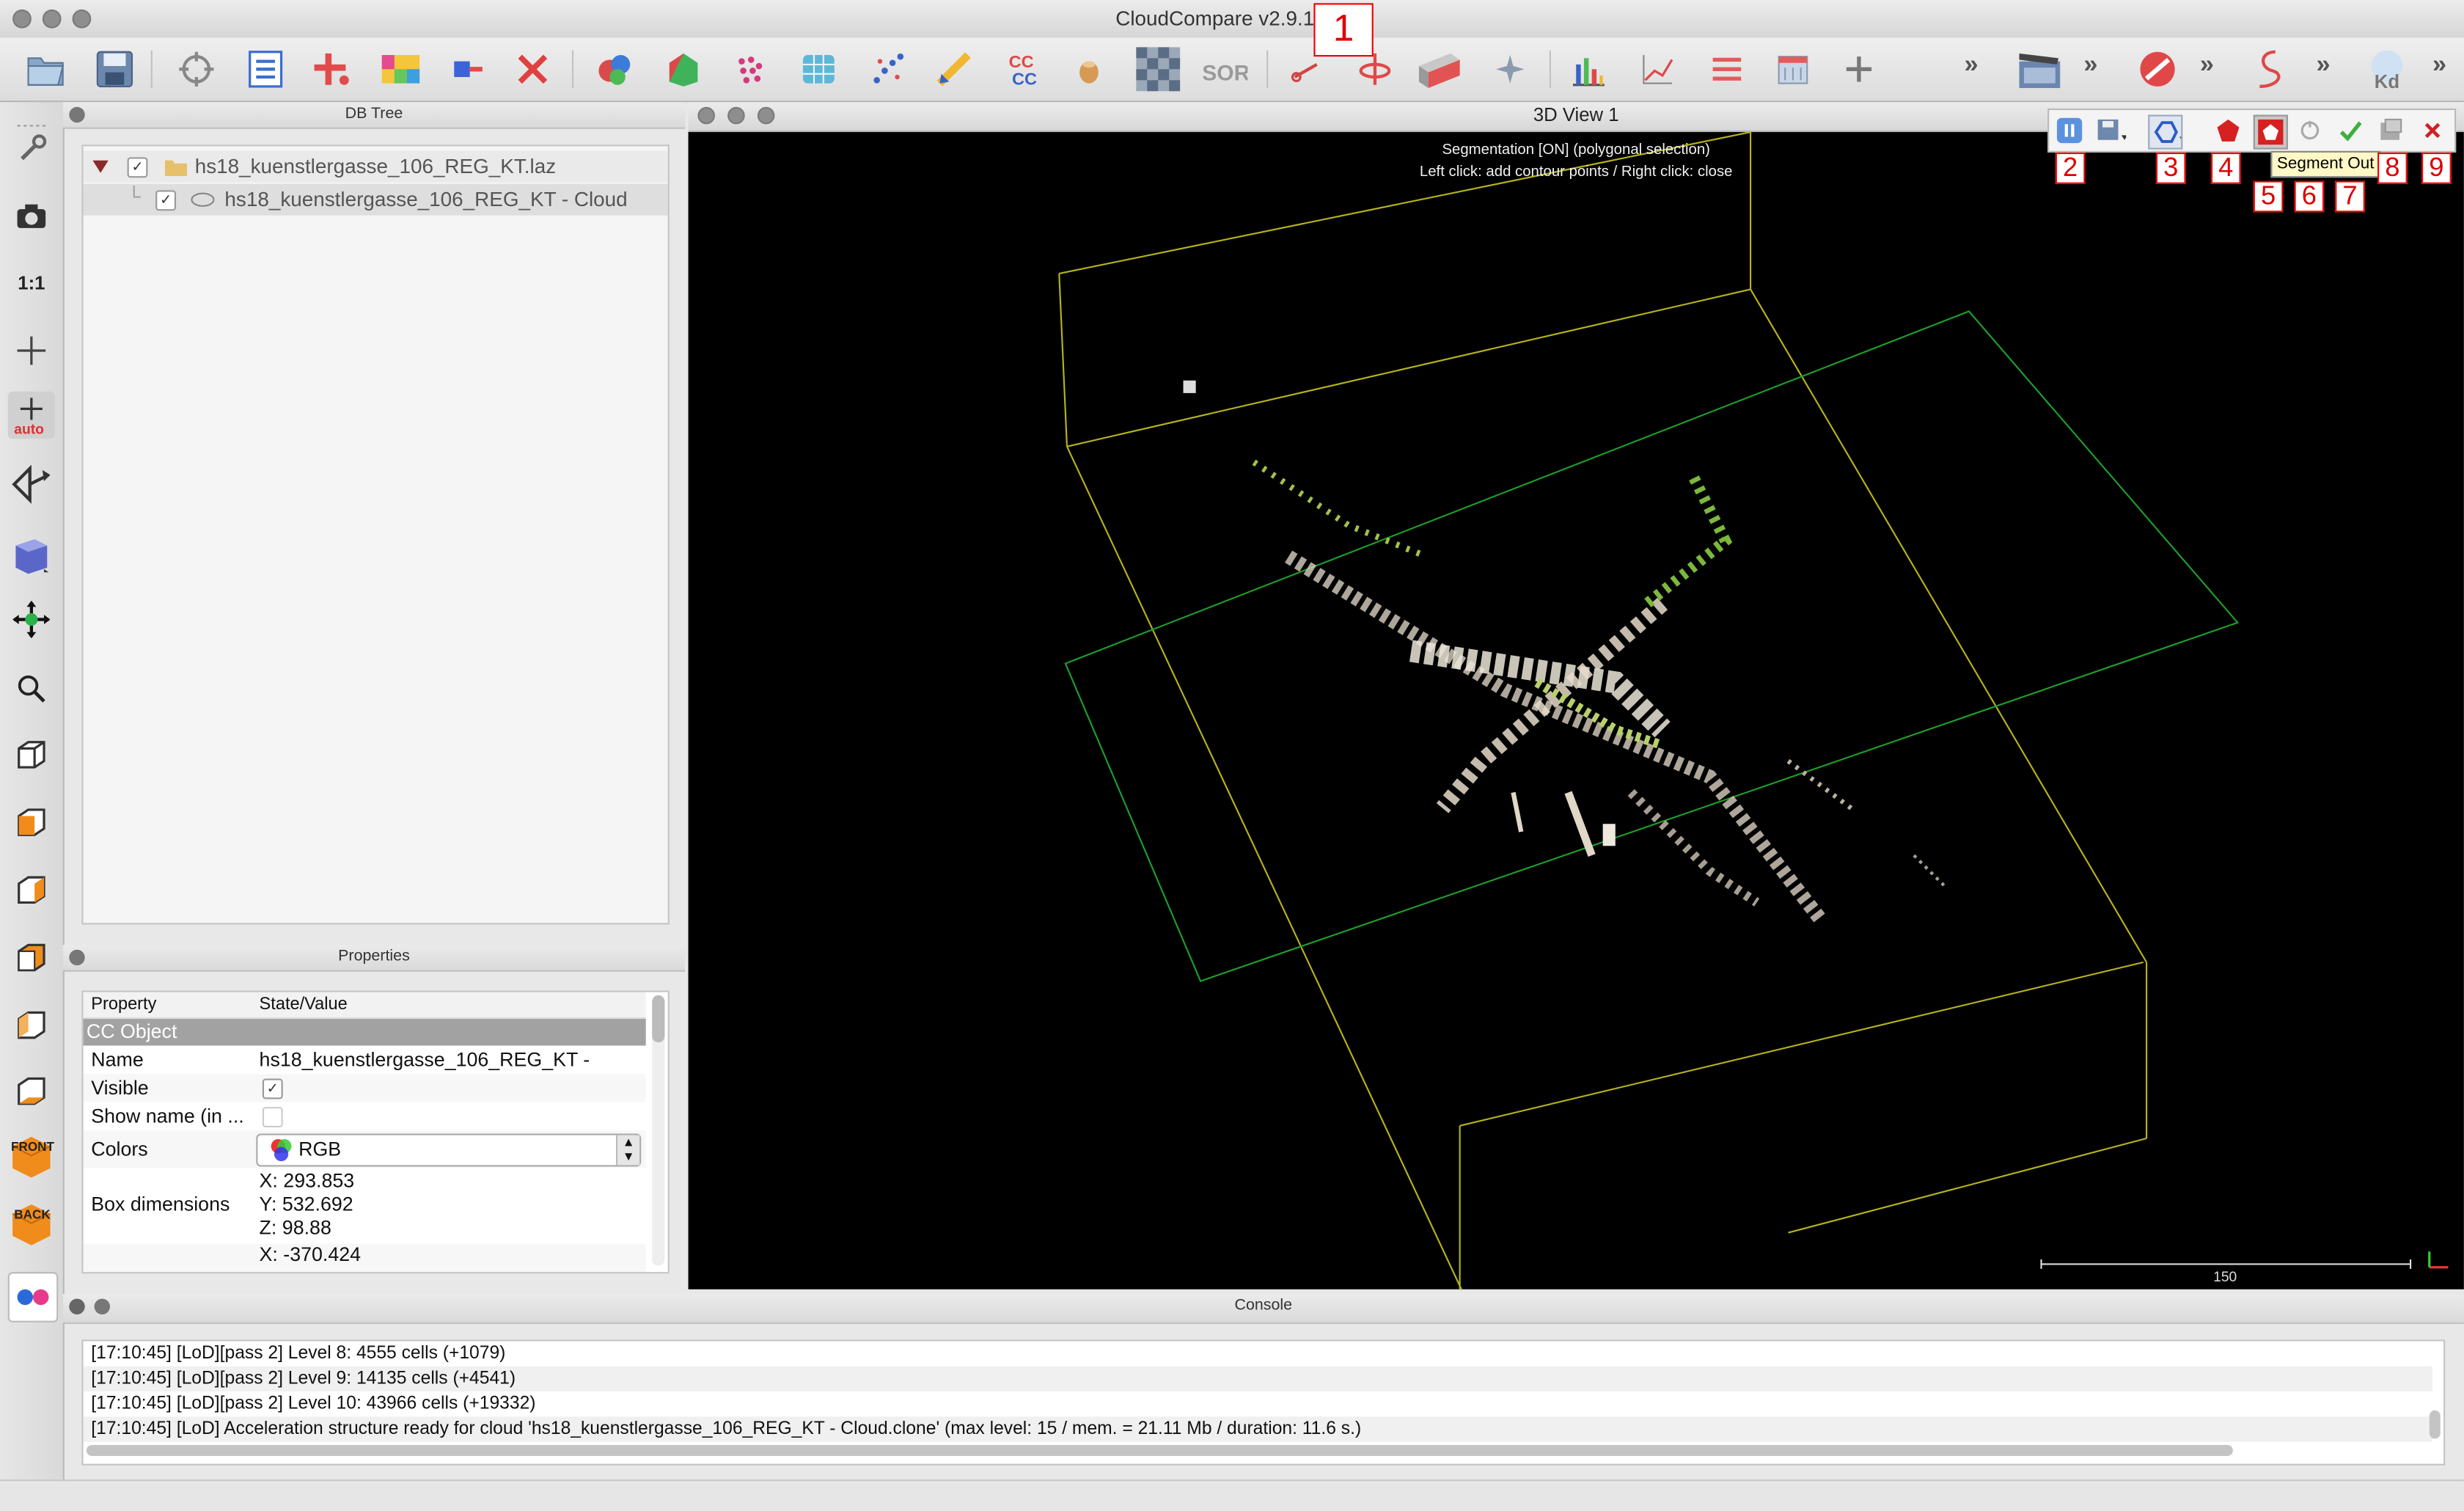  Describe the element at coordinates (124, 1005) in the screenshot. I see `column-header-property: Property` at that location.